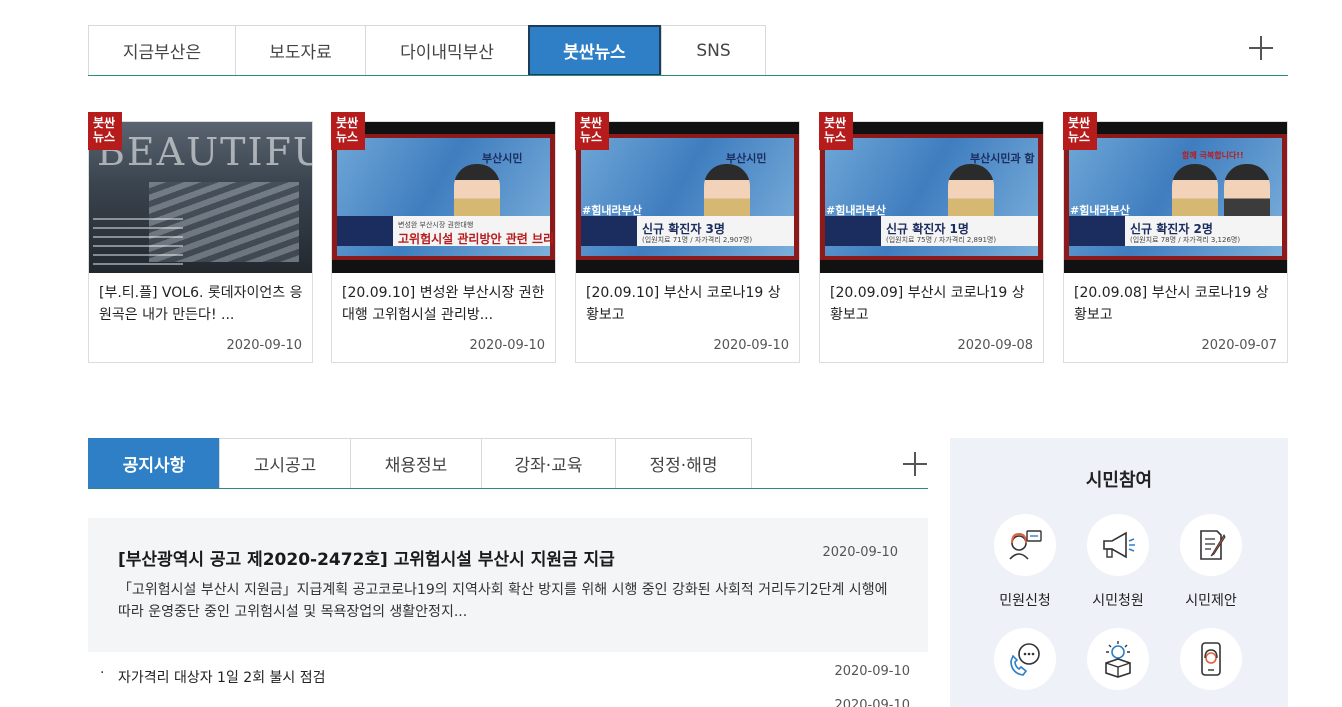 Image resolution: width=1342 pixels, height=707 pixels. What do you see at coordinates (1119, 480) in the screenshot?
I see `citizen-panel-title: 시민참여` at bounding box center [1119, 480].